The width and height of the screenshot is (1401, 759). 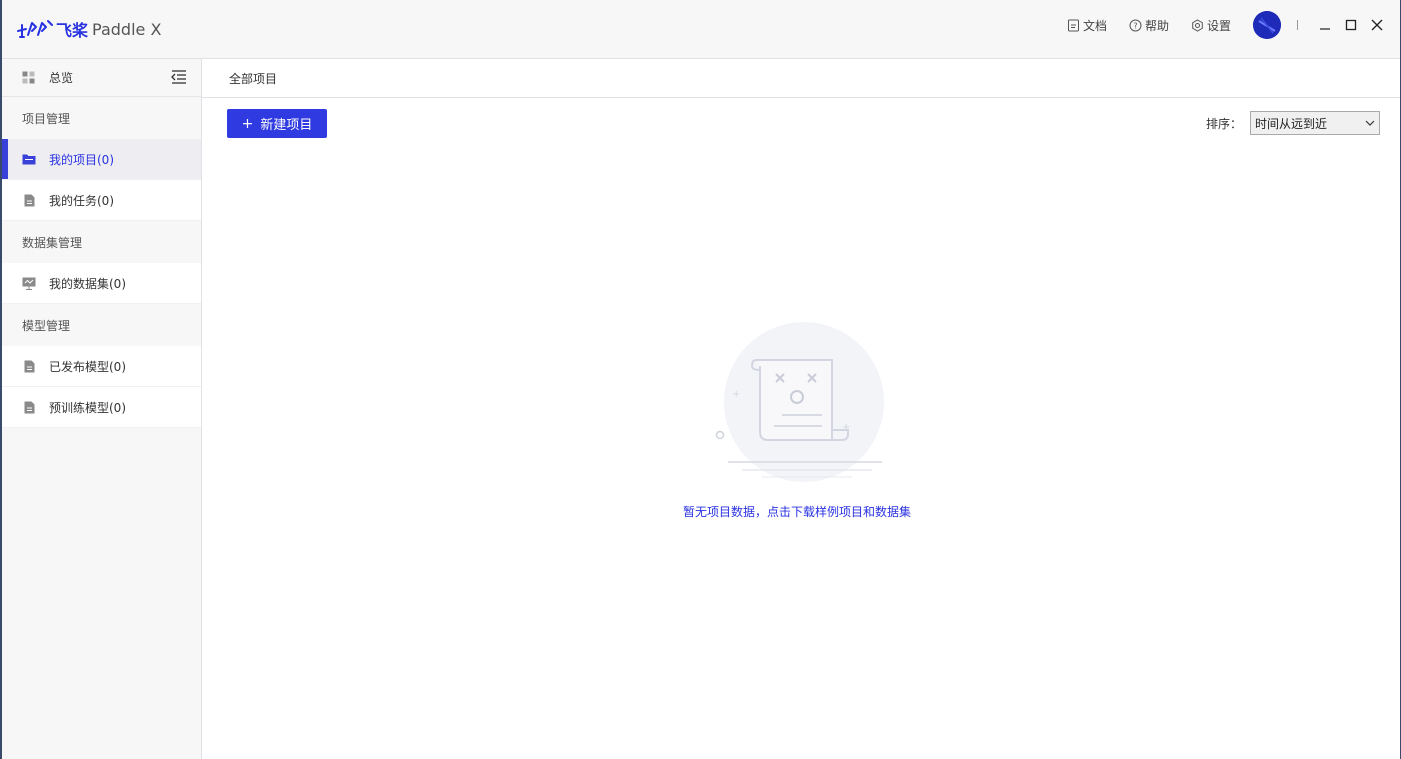 I want to click on close-button, so click(x=1377, y=25).